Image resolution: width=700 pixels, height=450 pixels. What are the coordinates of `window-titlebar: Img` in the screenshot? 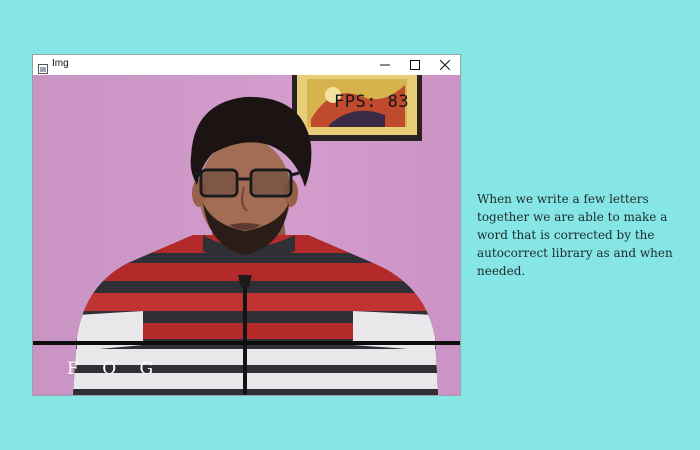 It's located at (246, 65).